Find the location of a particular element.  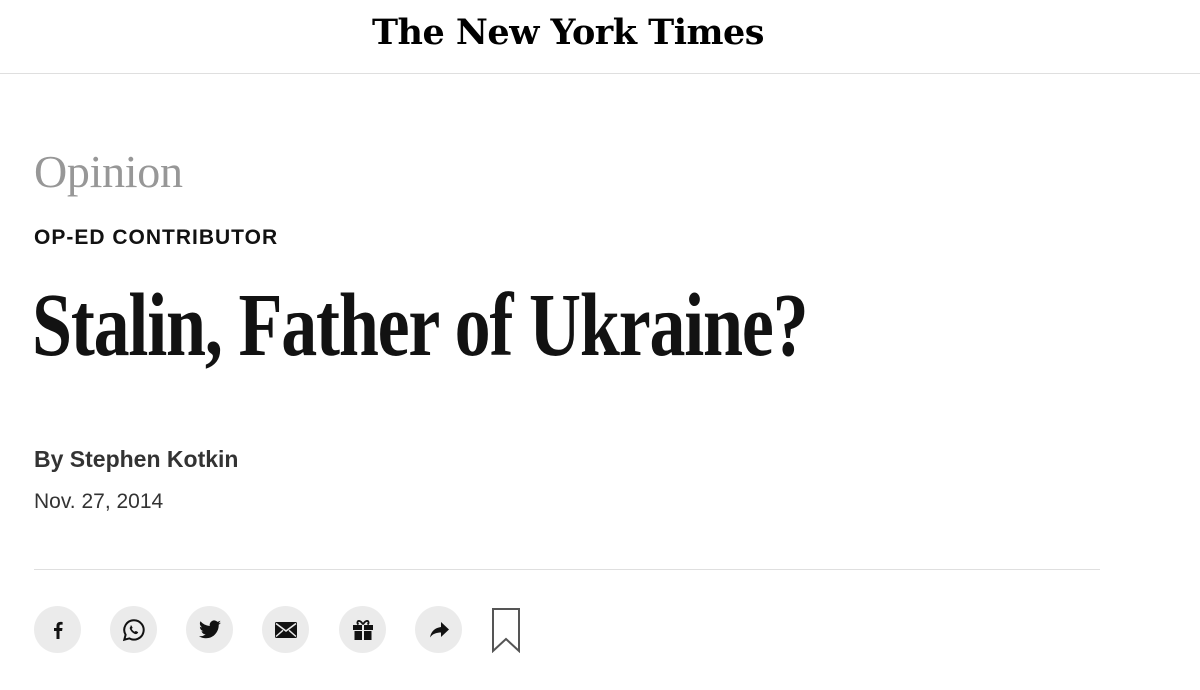

mail-icon is located at coordinates (286, 630).